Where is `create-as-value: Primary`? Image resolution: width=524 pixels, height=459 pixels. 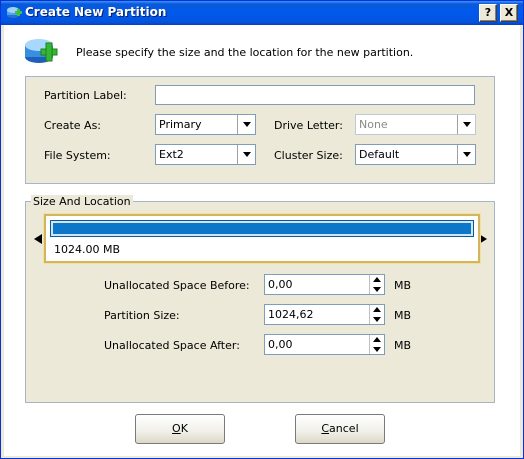
create-as-value: Primary is located at coordinates (180, 124).